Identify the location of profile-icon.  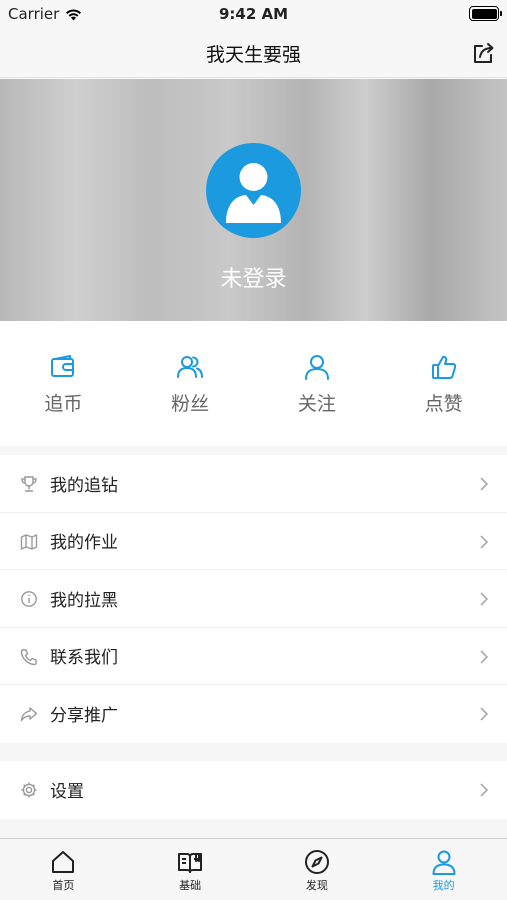
(444, 862).